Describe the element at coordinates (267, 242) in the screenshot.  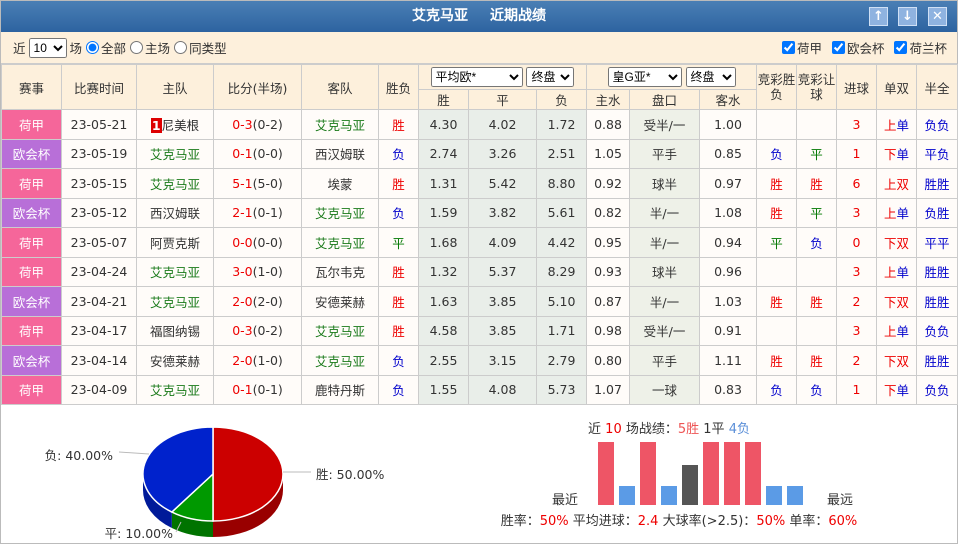
I see `half-score: (0-0)` at that location.